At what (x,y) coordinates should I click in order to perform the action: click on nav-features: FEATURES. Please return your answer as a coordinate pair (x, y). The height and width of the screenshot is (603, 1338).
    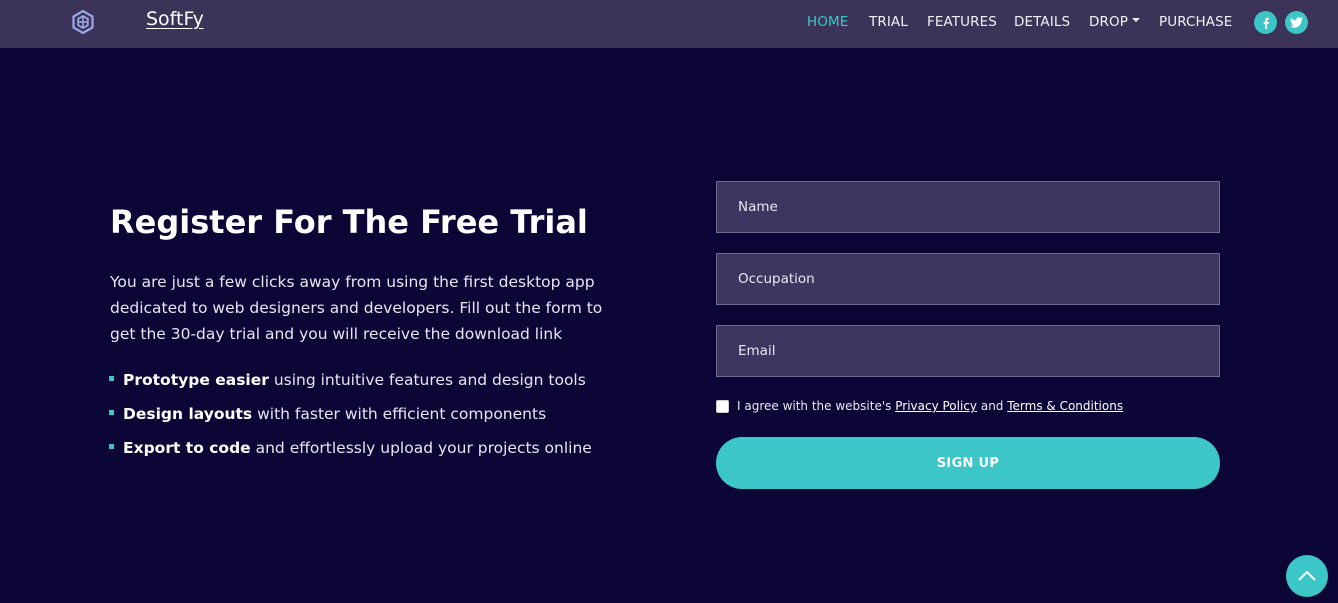
    Looking at the image, I should click on (962, 22).